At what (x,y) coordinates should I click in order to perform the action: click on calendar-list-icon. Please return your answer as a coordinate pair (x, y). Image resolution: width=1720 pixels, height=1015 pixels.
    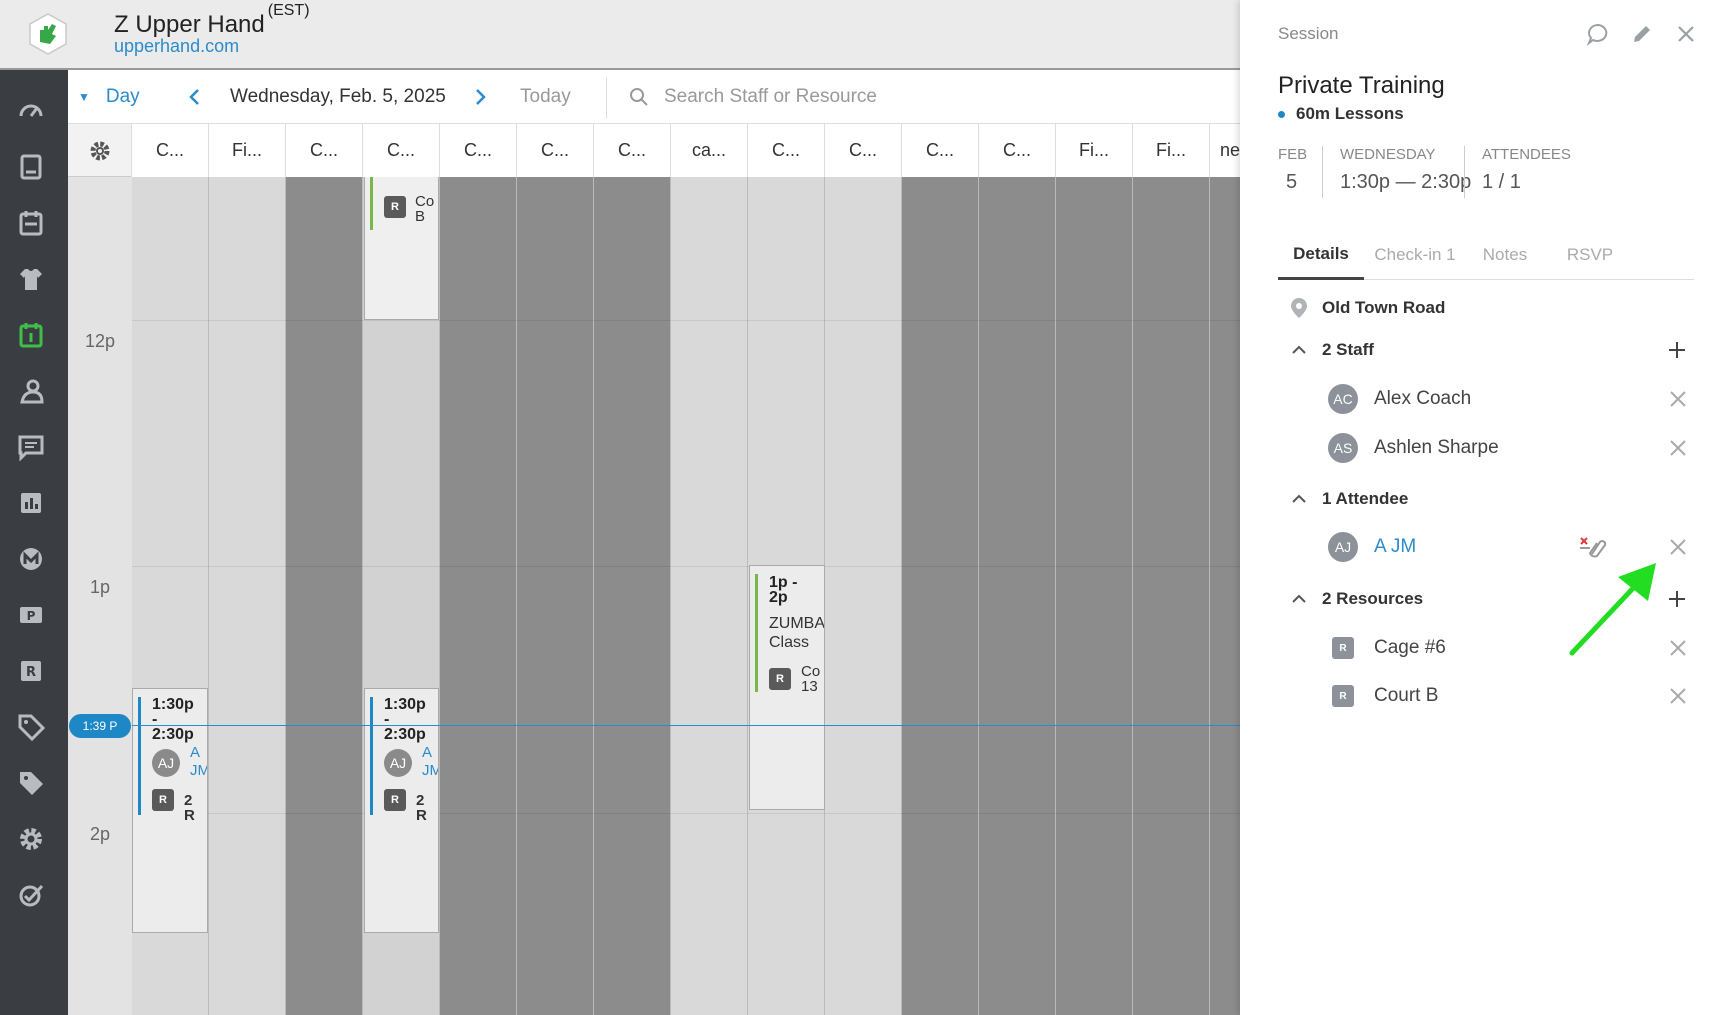
    Looking at the image, I should click on (31, 223).